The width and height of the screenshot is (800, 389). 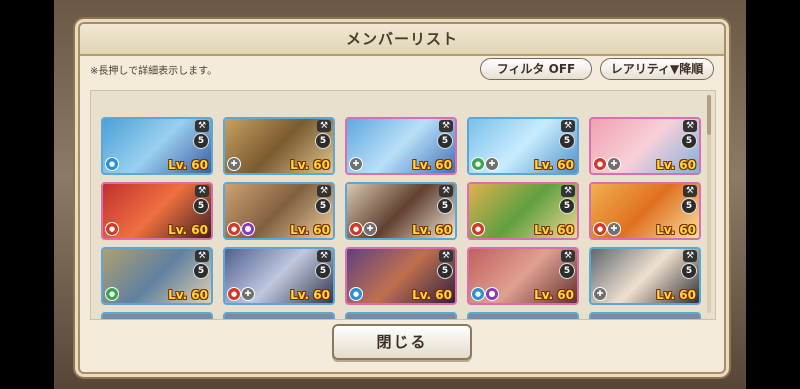 I want to click on scrollbar-thumb, so click(x=709, y=115).